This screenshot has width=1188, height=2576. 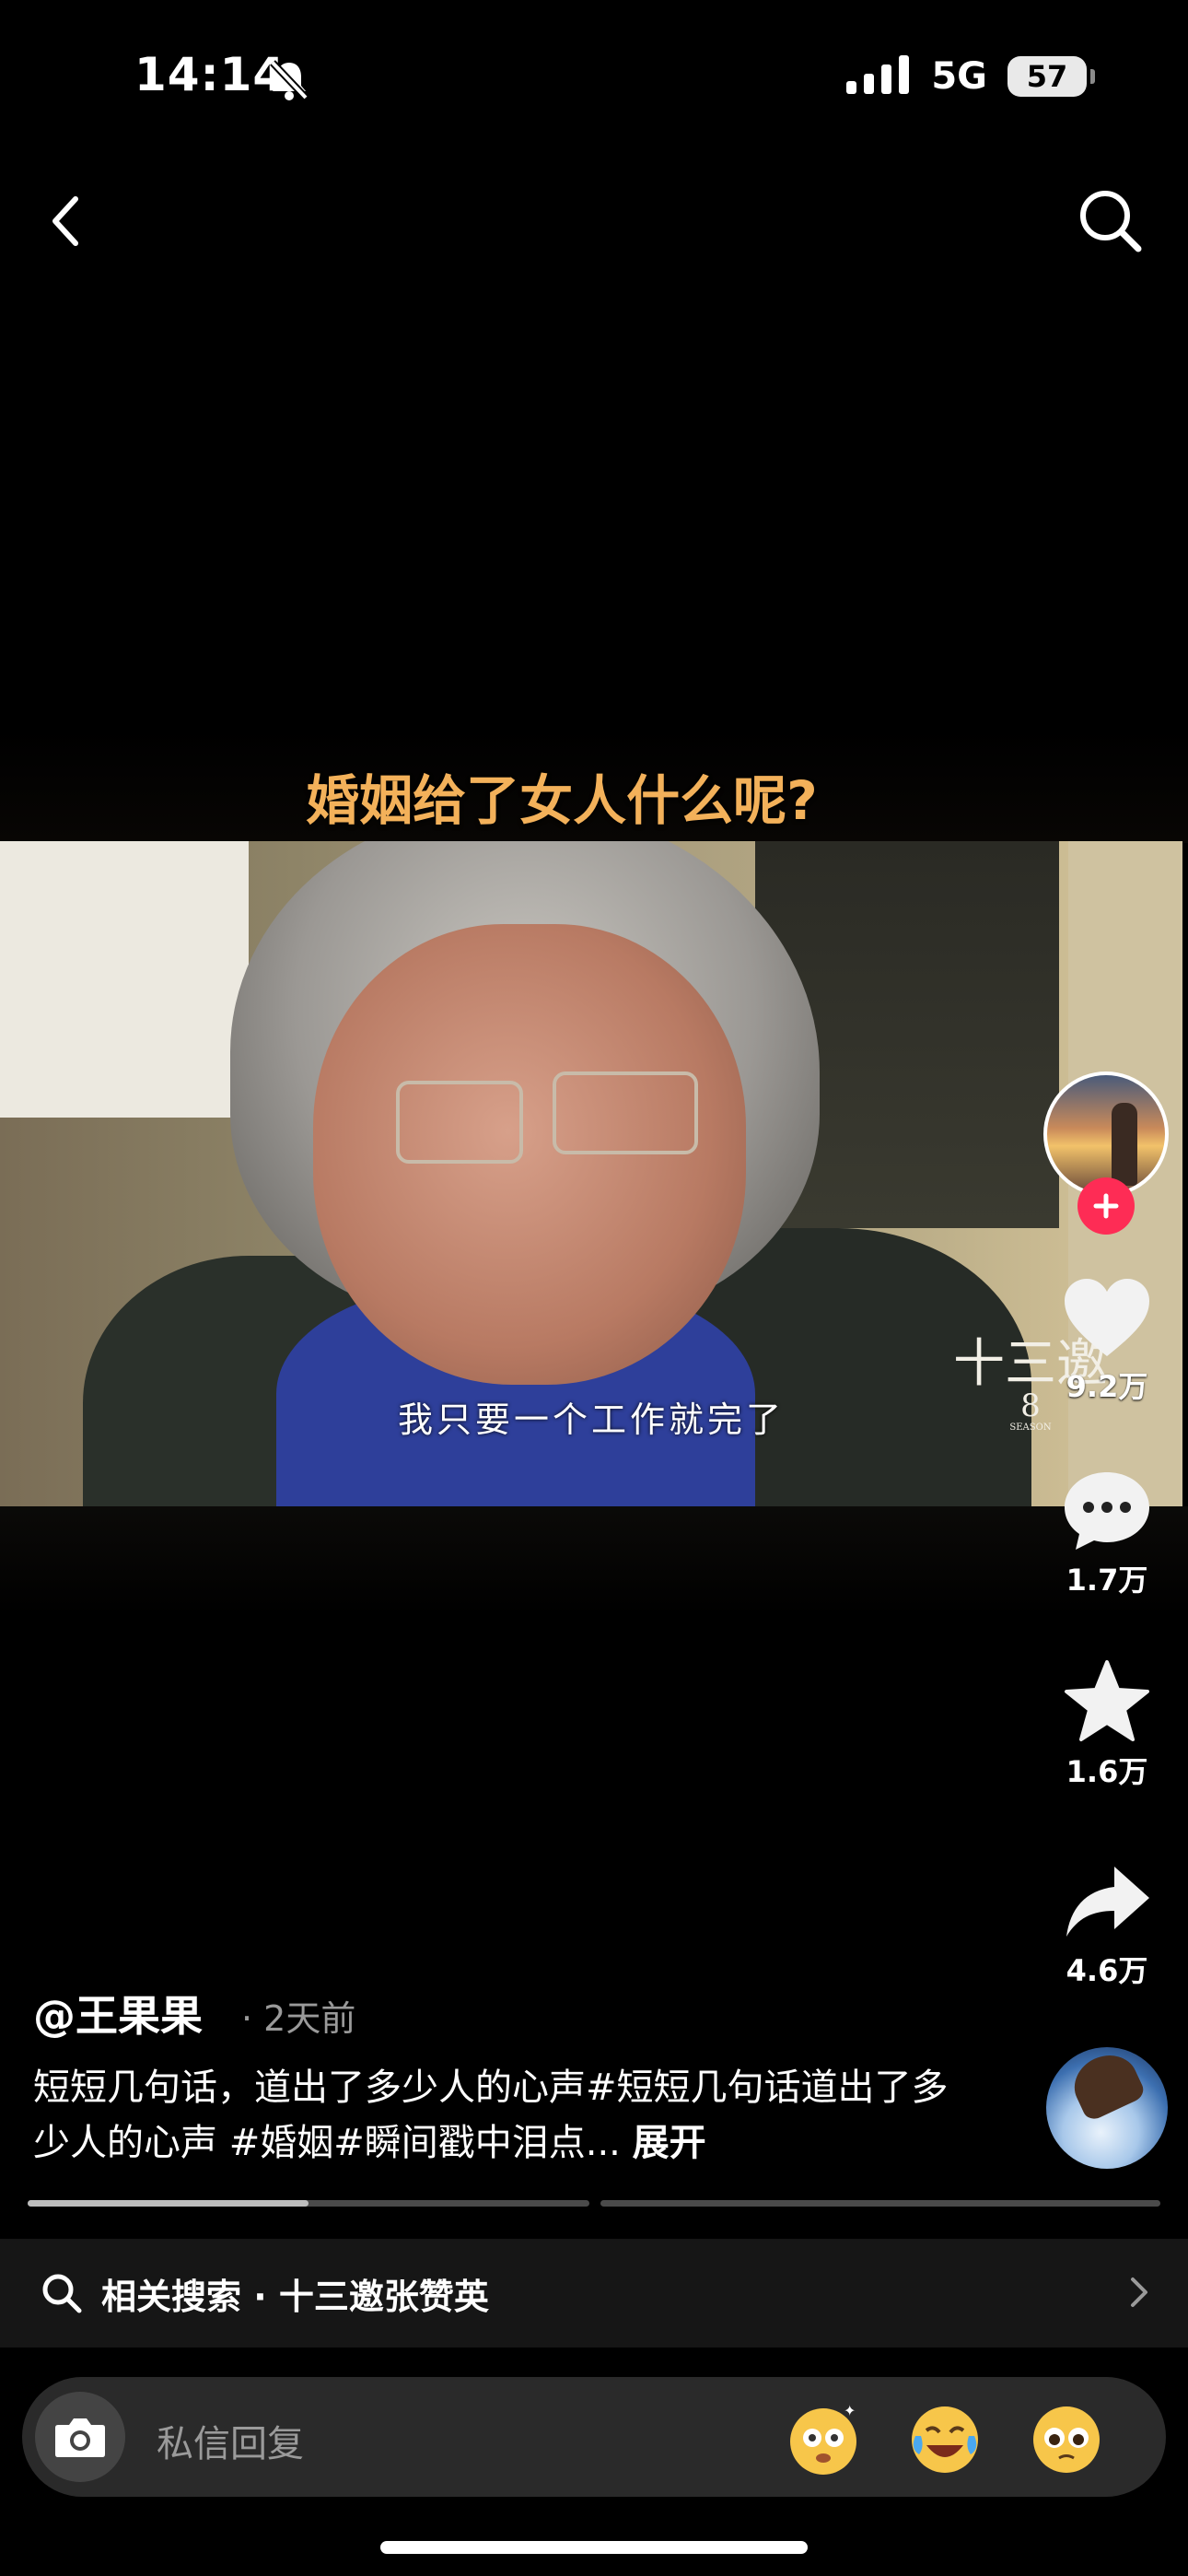 What do you see at coordinates (1107, 1580) in the screenshot?
I see `comment-count: 1.7万` at bounding box center [1107, 1580].